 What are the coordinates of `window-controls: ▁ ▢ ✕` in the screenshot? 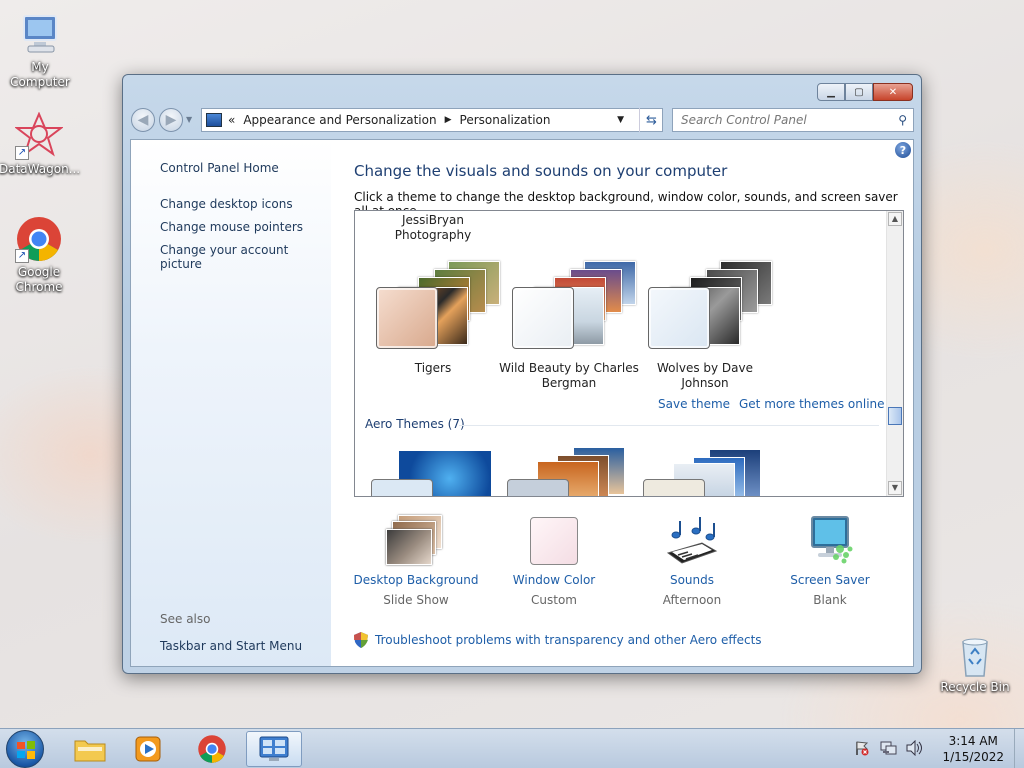 It's located at (865, 92).